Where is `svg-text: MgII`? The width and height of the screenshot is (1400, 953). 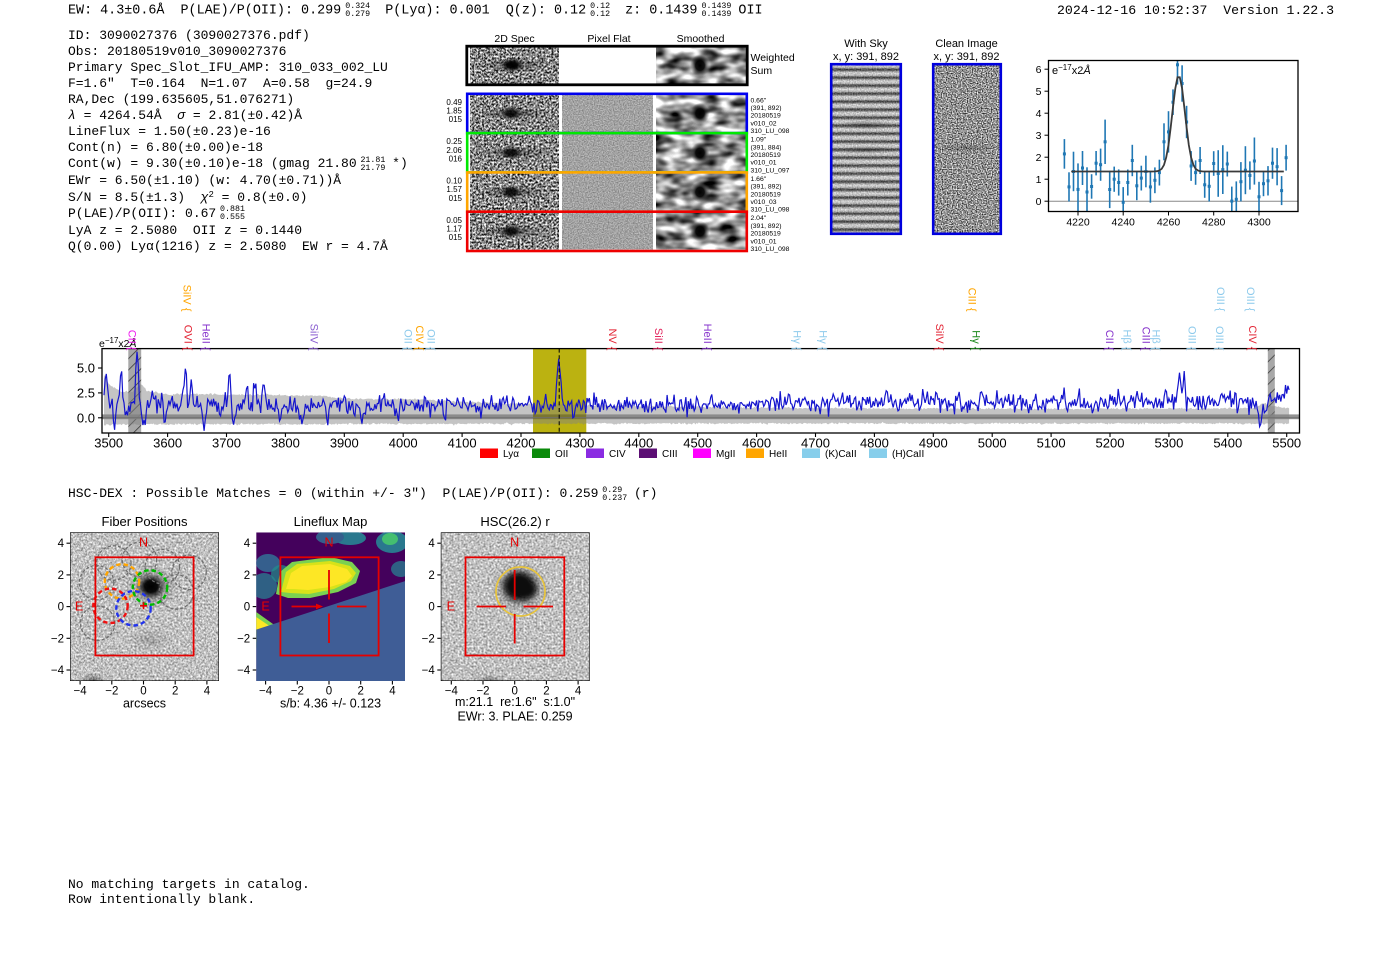 svg-text: MgII is located at coordinates (725, 454).